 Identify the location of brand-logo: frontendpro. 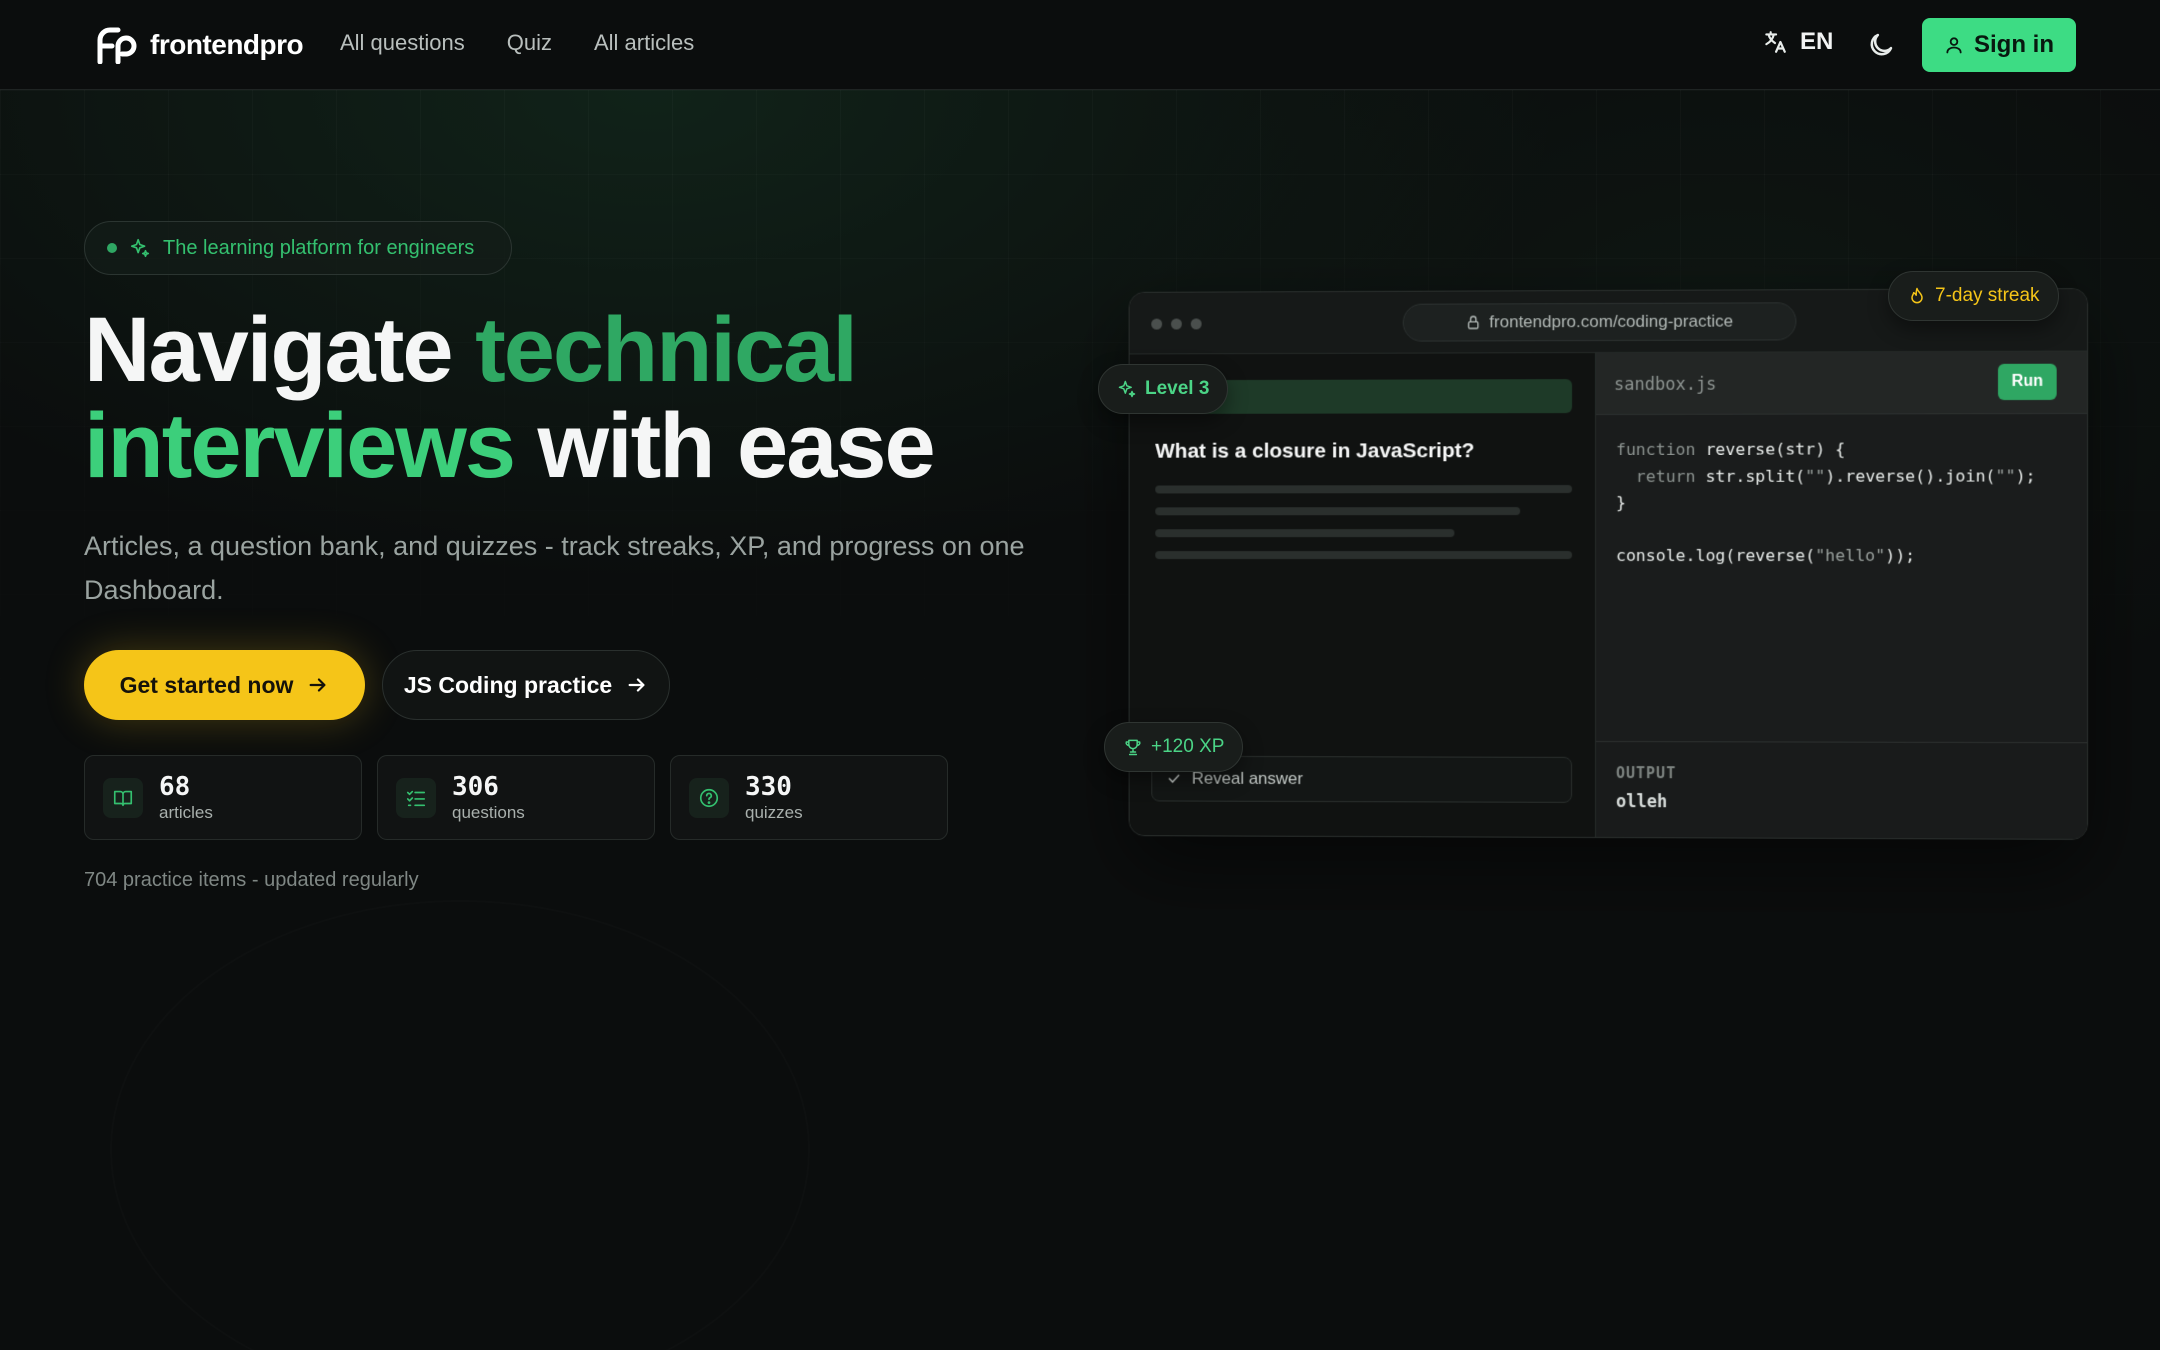
(200, 45).